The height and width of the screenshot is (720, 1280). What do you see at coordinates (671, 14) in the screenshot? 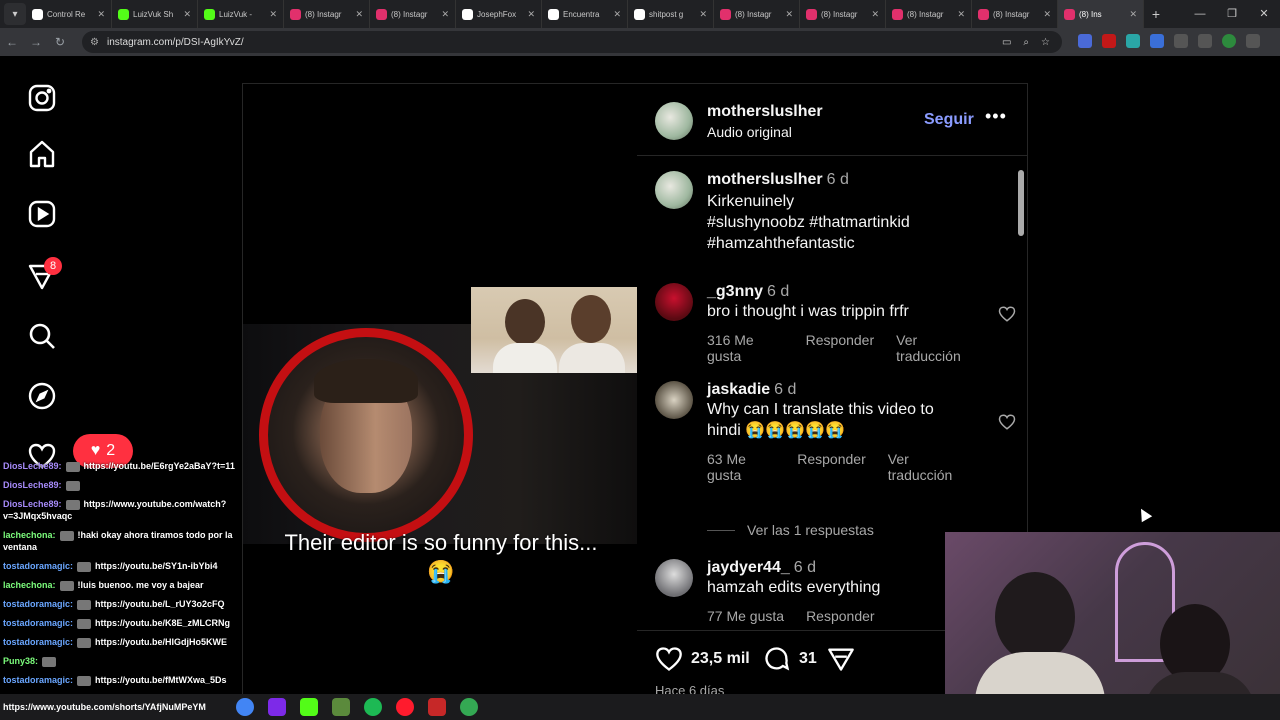
I see `browser-tab: shitpost g ✕` at bounding box center [671, 14].